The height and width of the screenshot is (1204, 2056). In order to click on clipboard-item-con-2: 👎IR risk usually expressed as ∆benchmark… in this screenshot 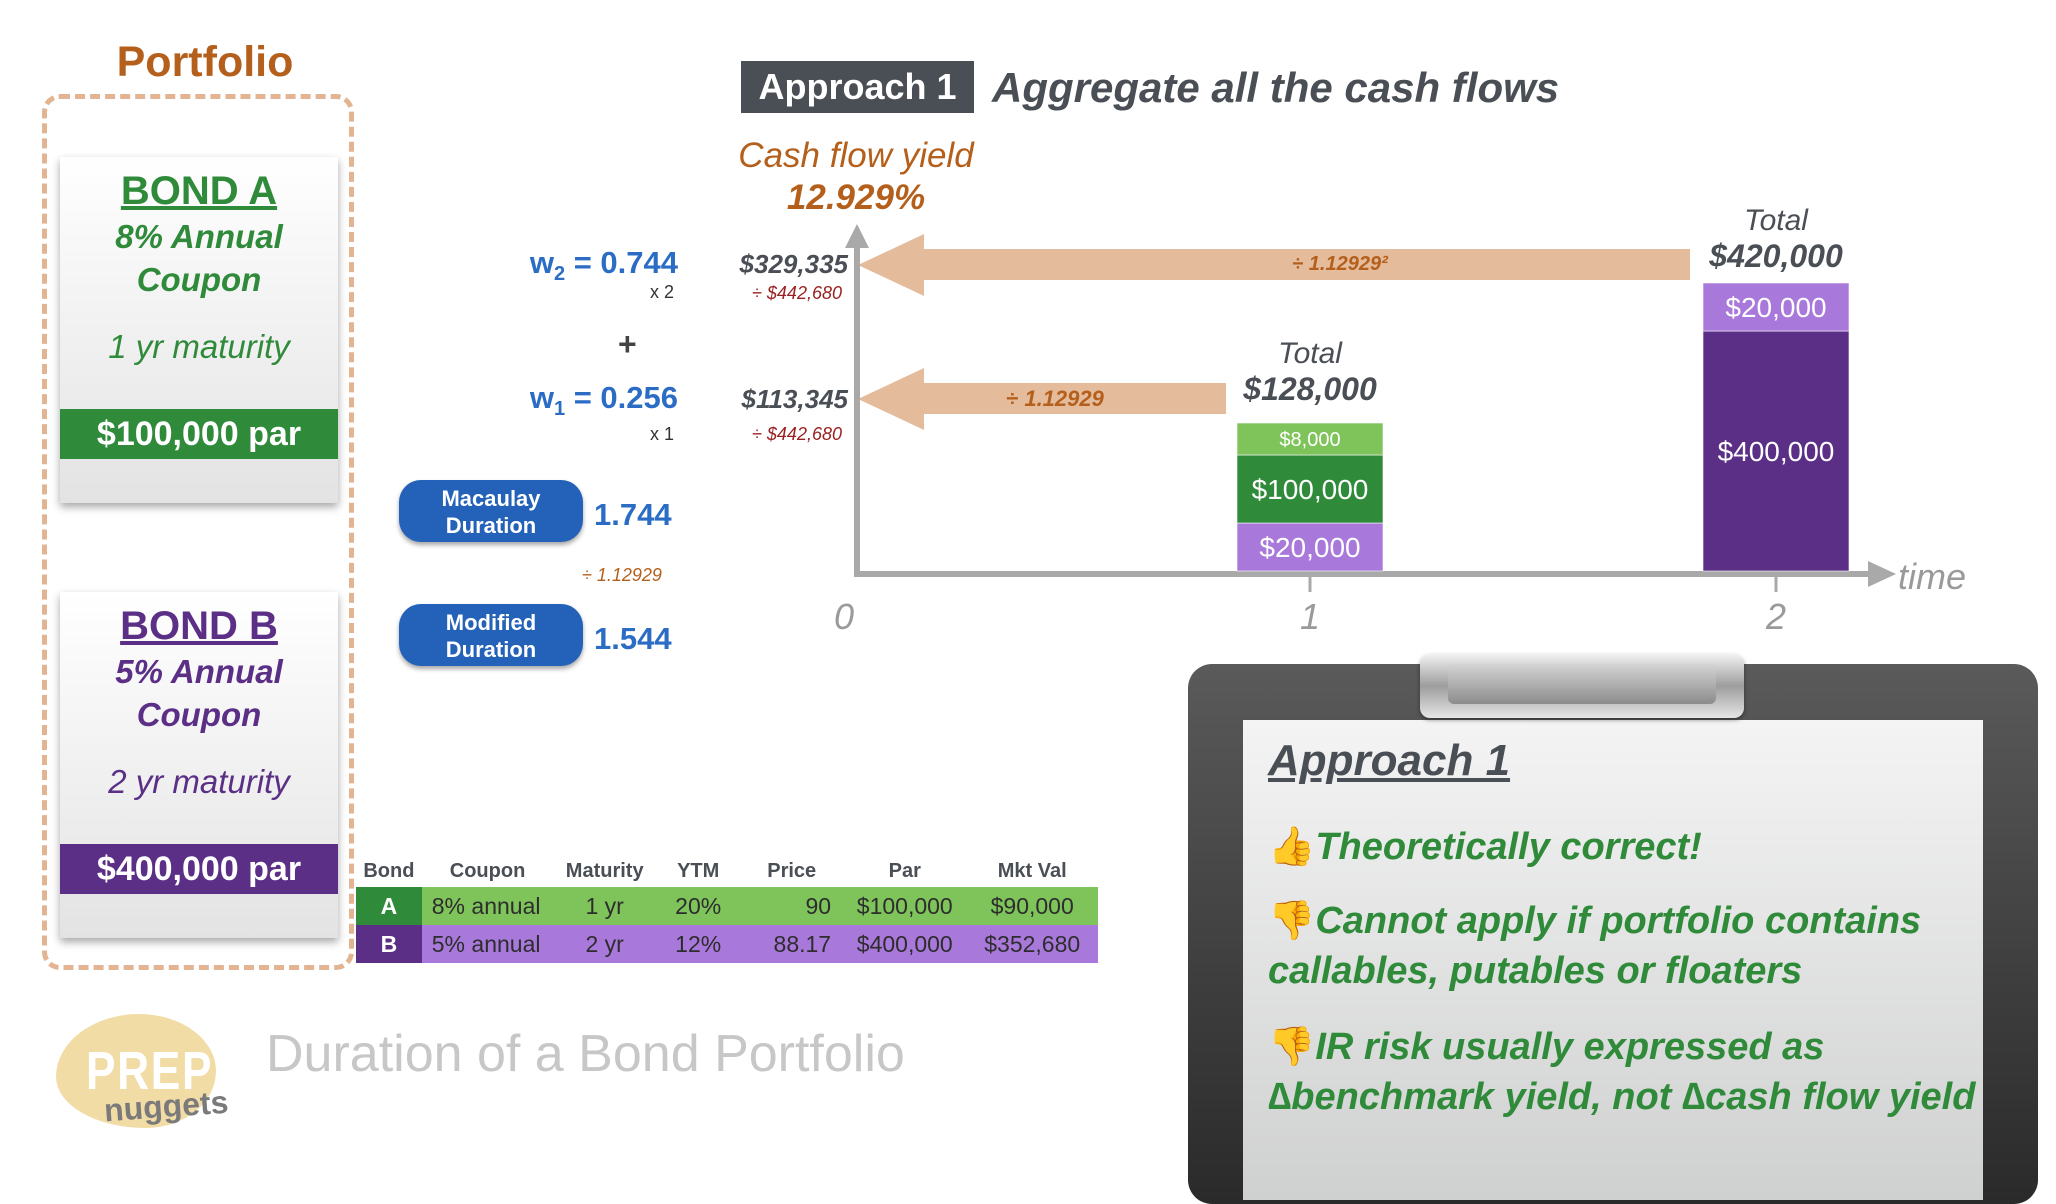, I will do `click(1623, 1072)`.